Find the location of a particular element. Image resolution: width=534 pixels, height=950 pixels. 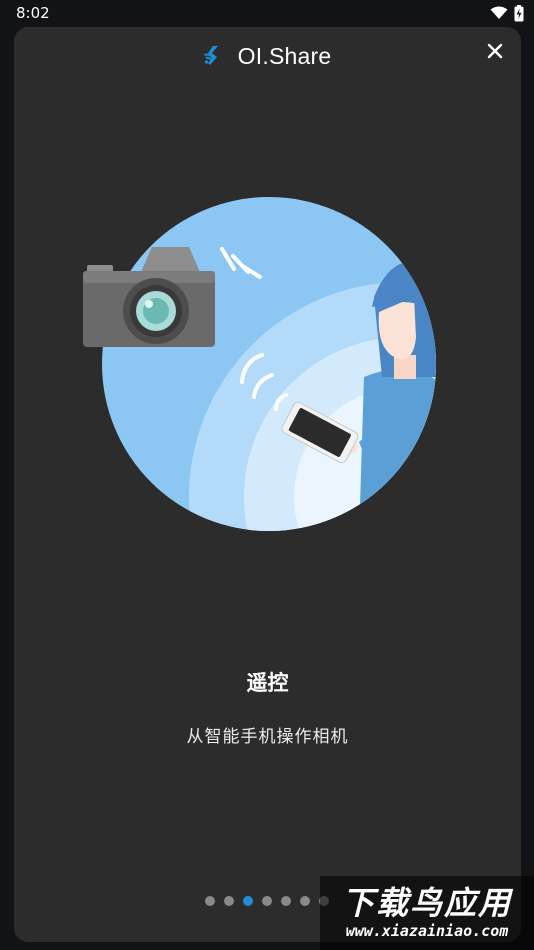

close-icon is located at coordinates (495, 51).